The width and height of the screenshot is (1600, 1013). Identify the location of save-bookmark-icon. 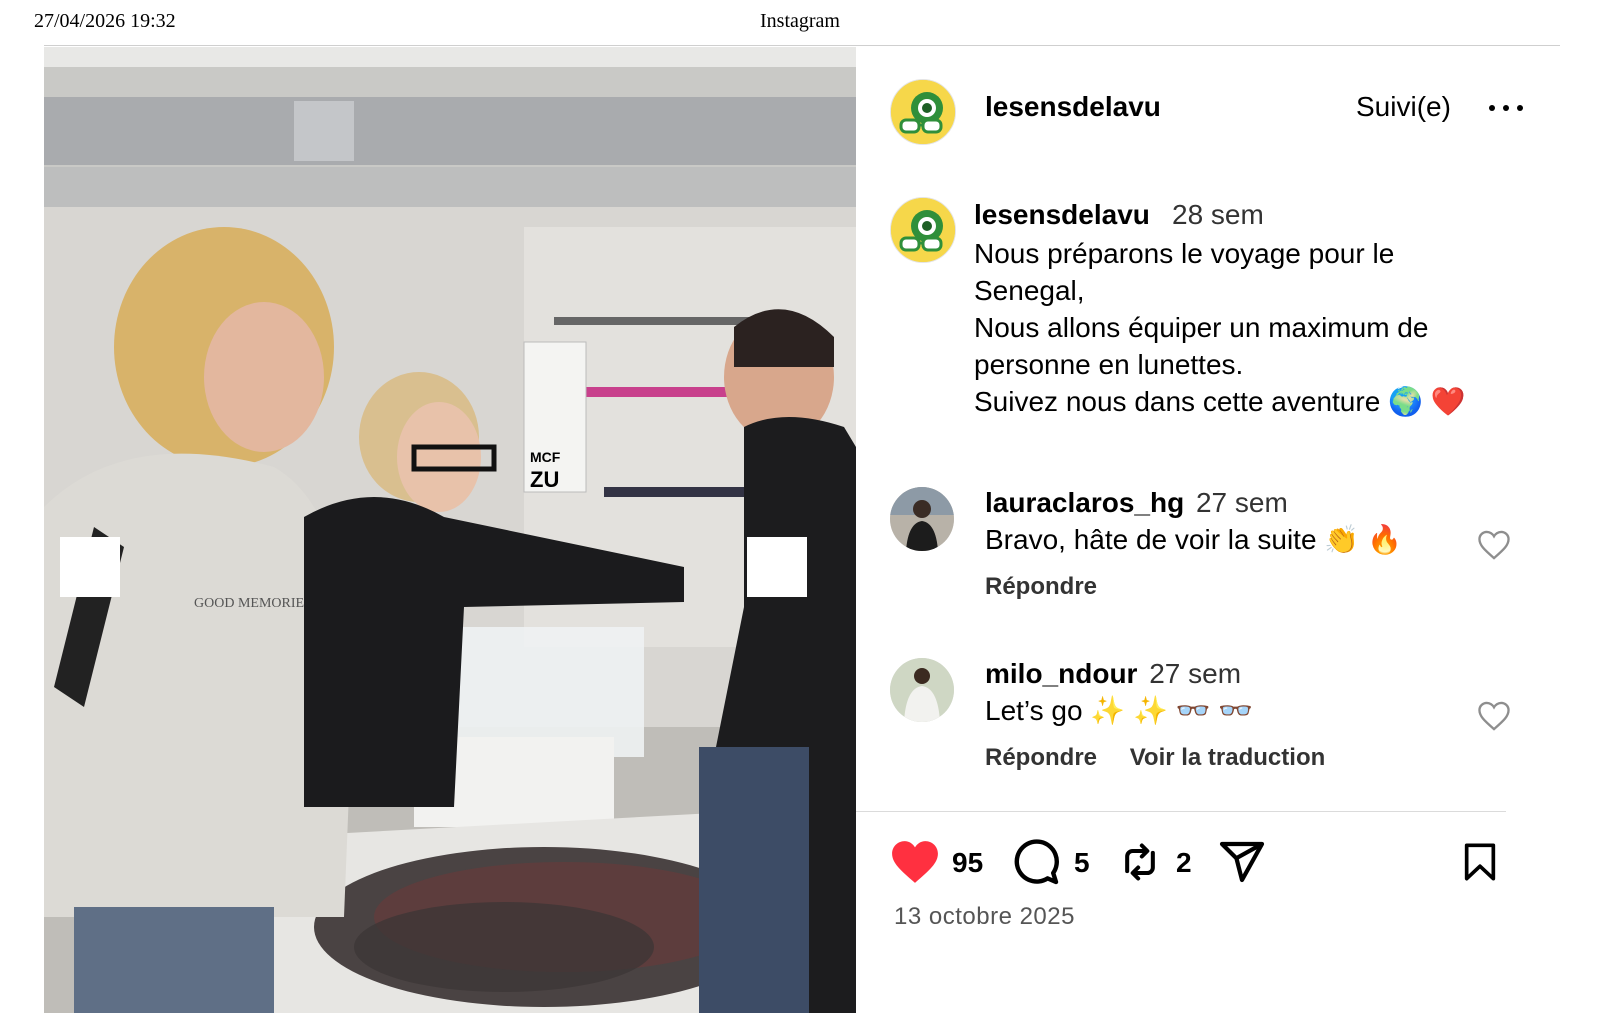
(1480, 862).